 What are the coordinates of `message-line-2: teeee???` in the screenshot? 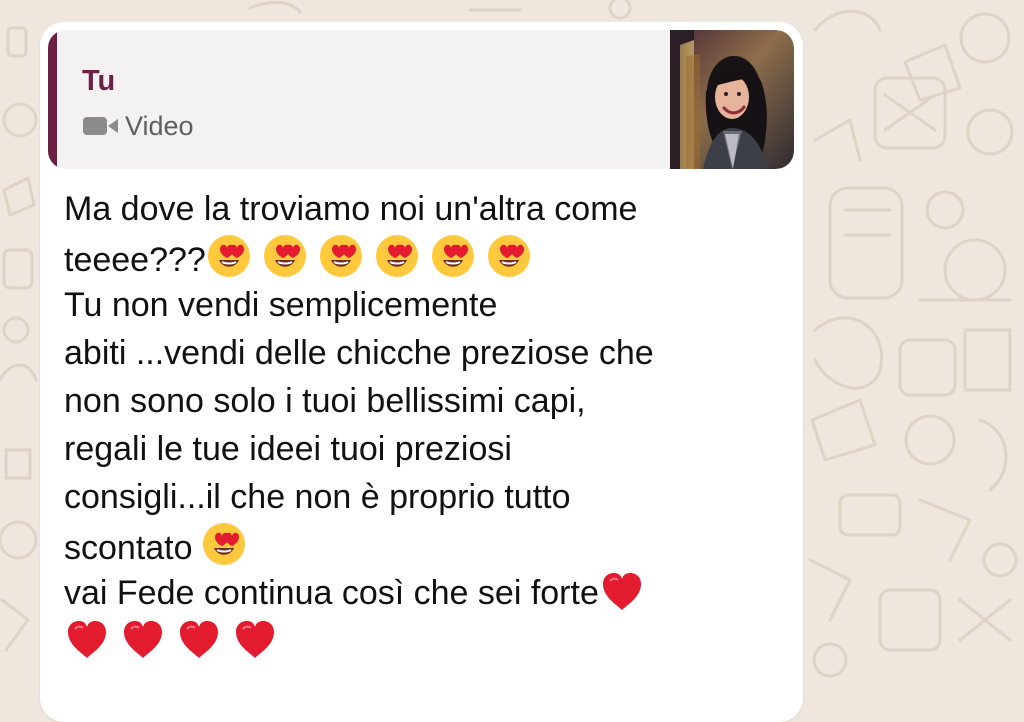 It's located at (424, 257).